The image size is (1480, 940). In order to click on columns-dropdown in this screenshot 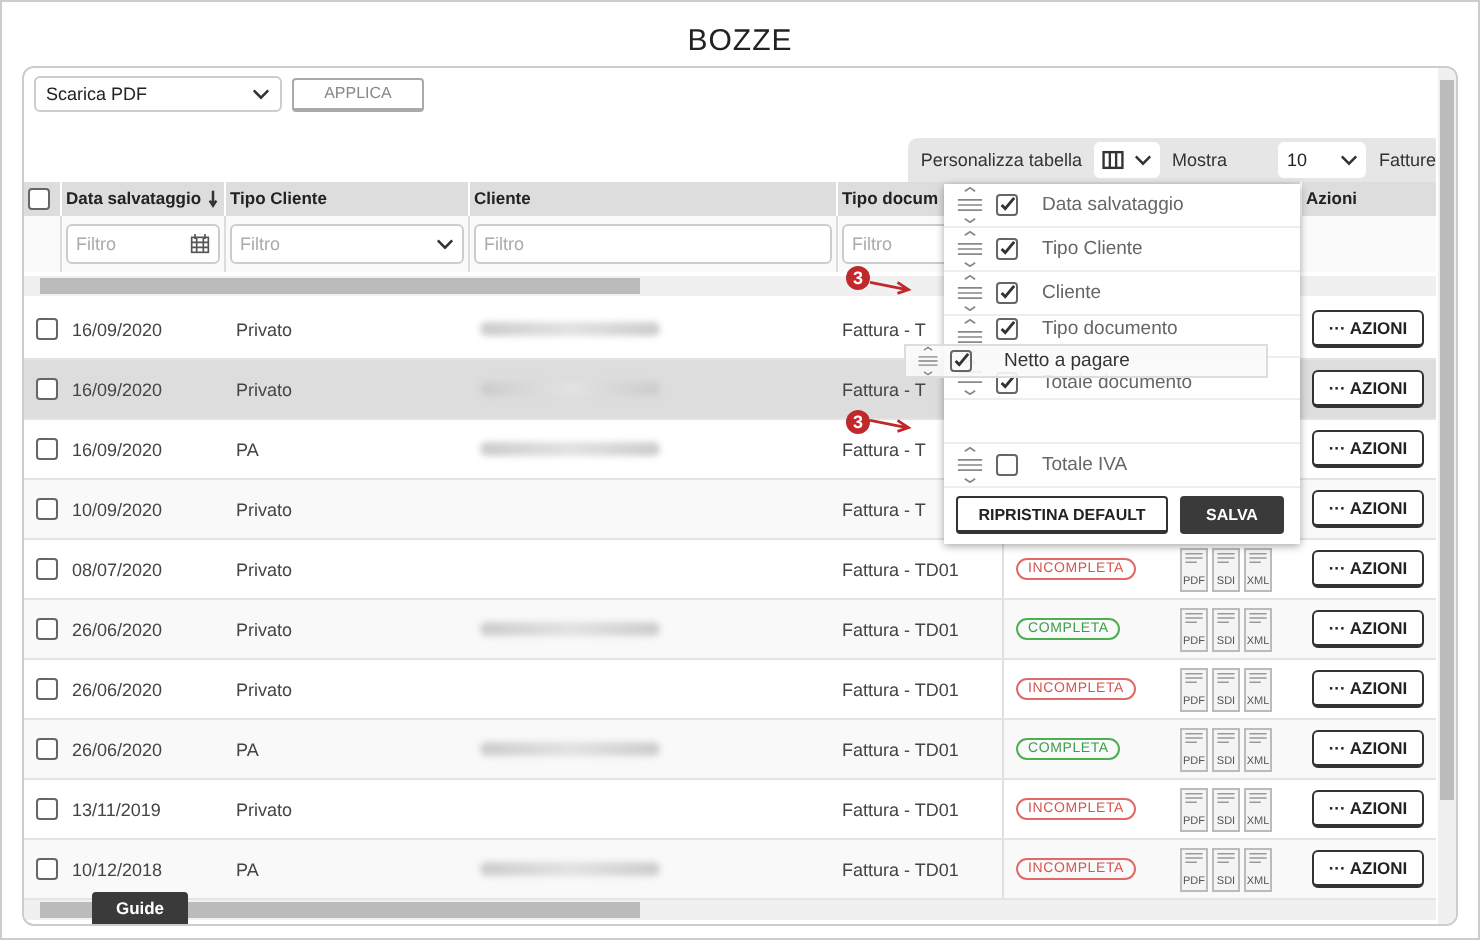, I will do `click(1126, 159)`.